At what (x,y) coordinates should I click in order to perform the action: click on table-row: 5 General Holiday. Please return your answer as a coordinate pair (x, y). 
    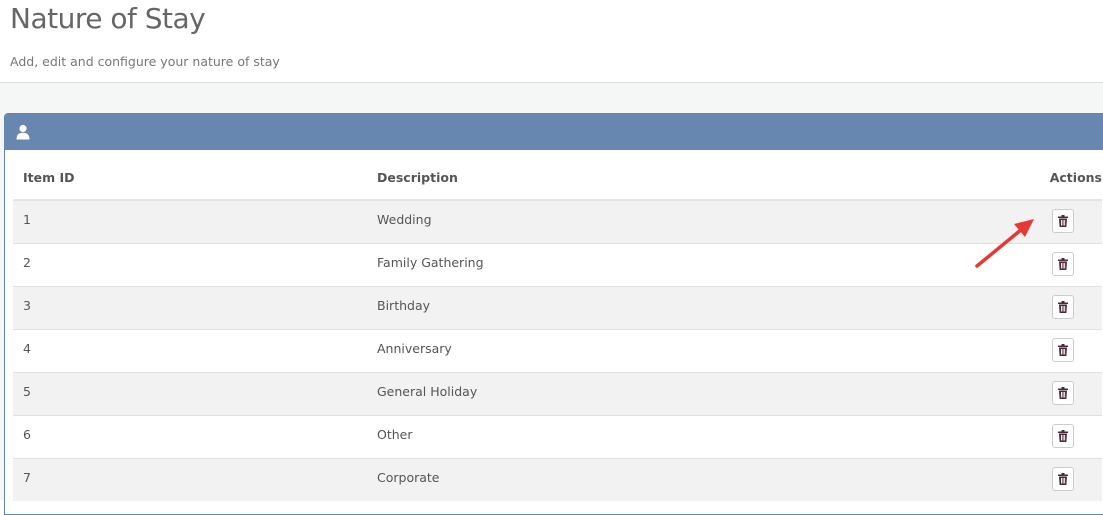
    Looking at the image, I should click on (557, 393).